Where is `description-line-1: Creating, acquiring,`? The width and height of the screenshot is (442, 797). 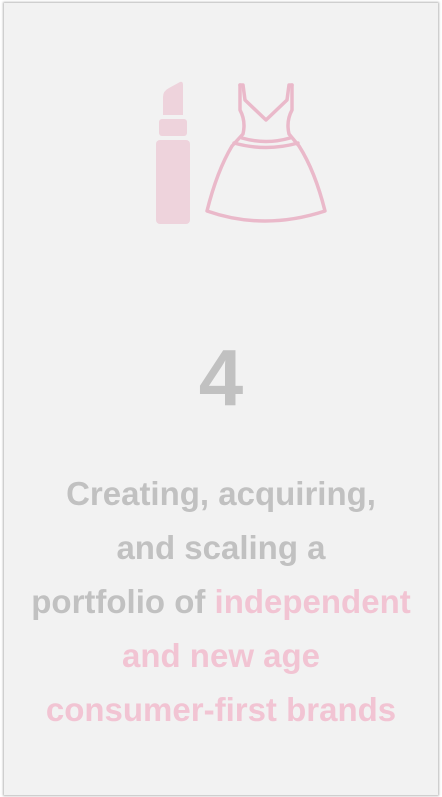 description-line-1: Creating, acquiring, is located at coordinates (221, 493).